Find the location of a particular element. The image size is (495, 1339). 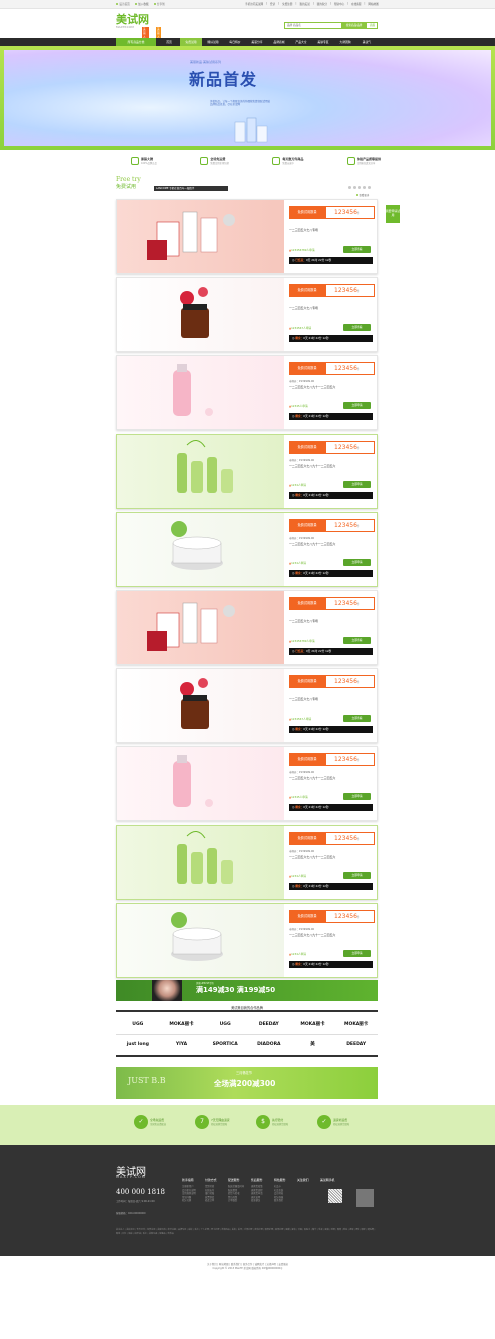

nav-item: 首页 is located at coordinates (169, 42).